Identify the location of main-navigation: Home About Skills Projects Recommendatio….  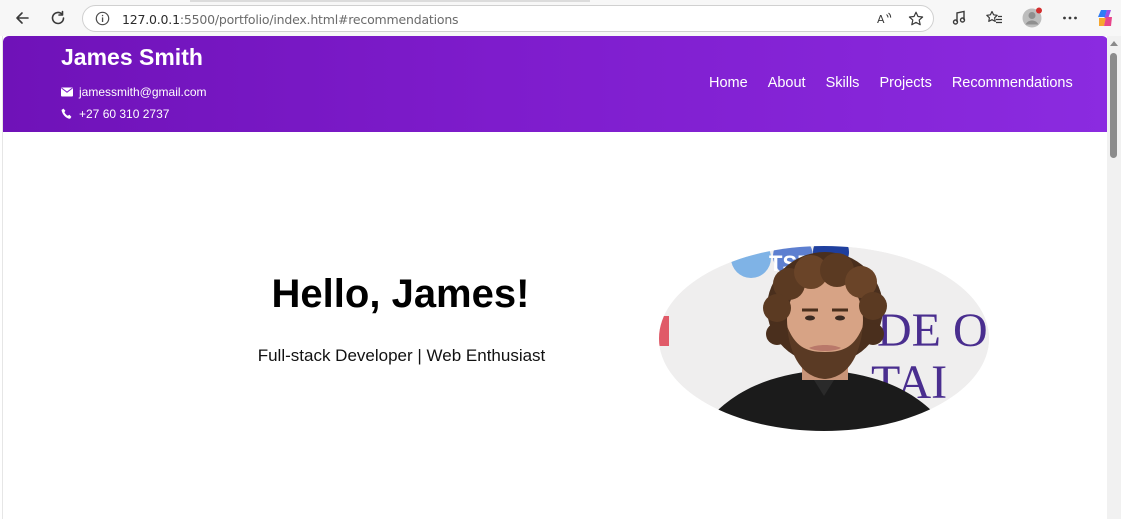
(901, 83).